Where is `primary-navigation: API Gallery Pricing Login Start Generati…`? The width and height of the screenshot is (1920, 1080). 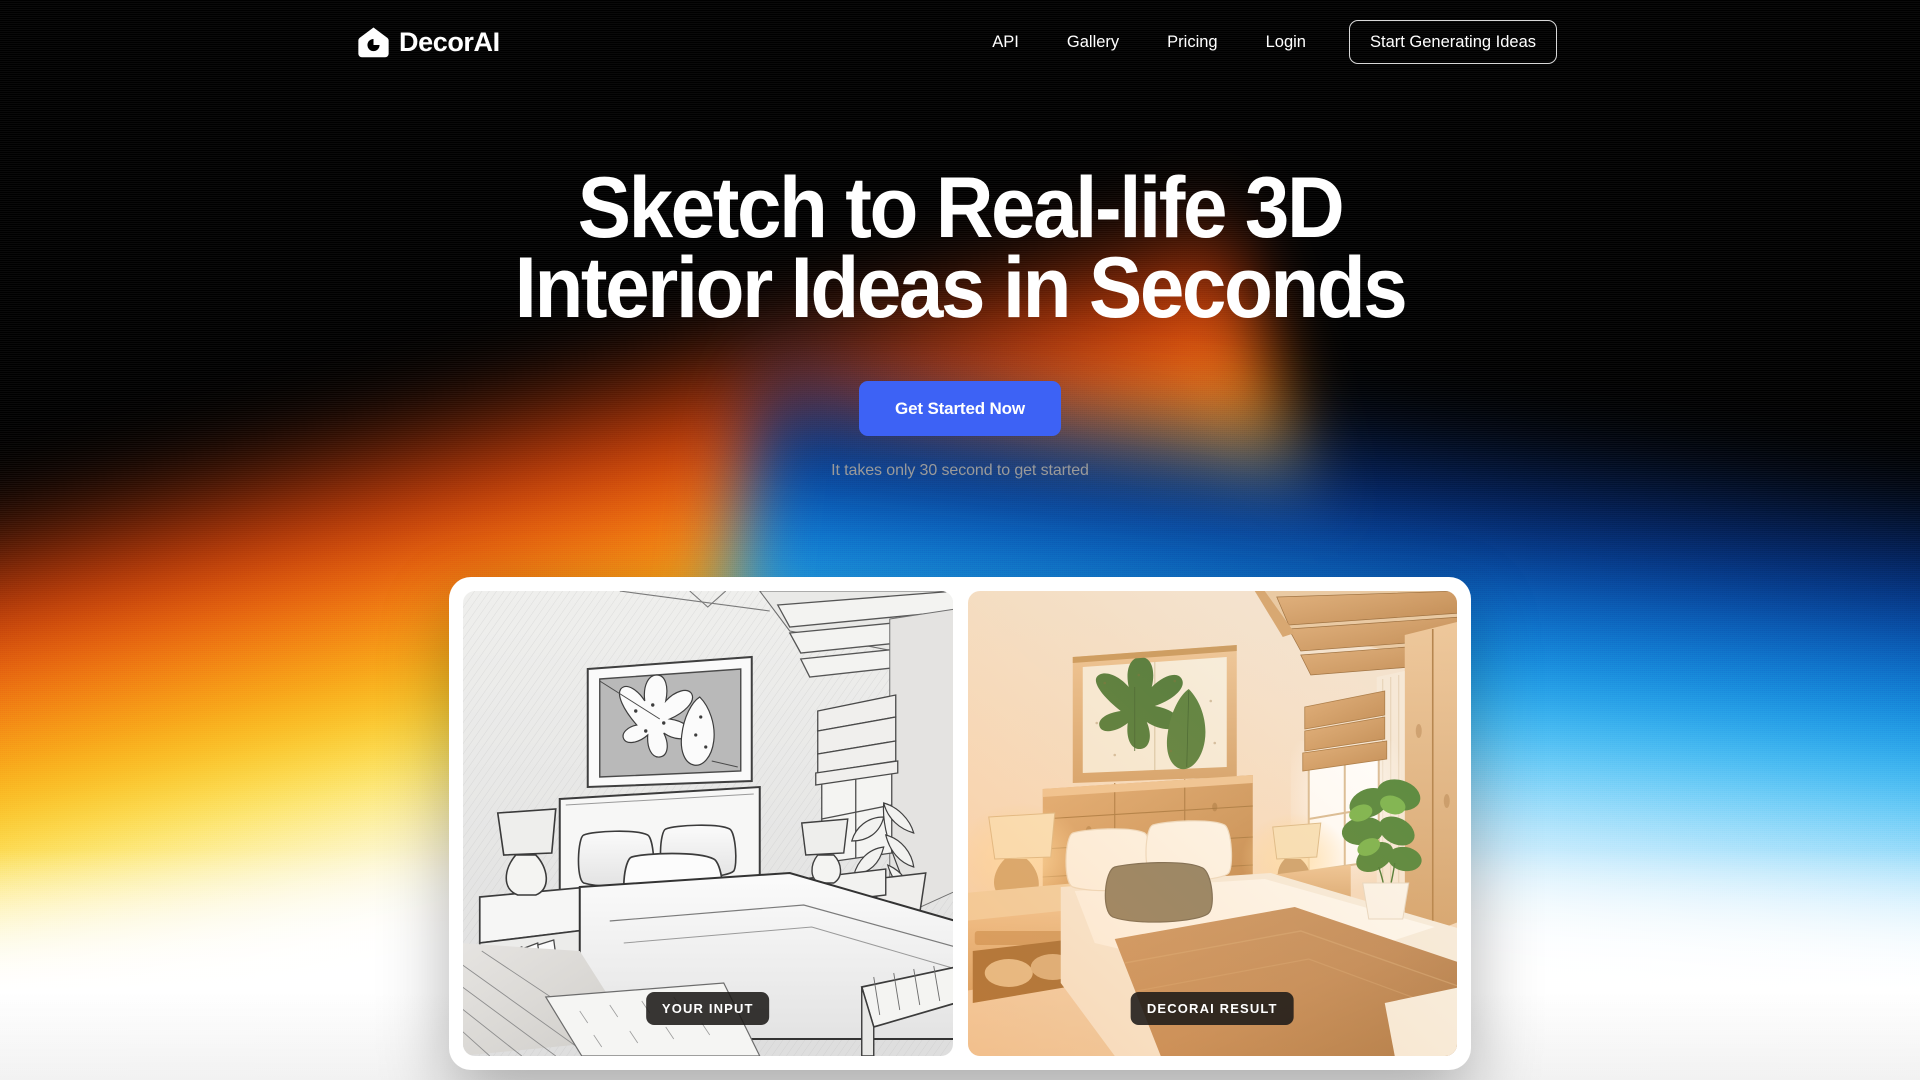
primary-navigation: API Gallery Pricing Login Start Generati… is located at coordinates (1262, 42).